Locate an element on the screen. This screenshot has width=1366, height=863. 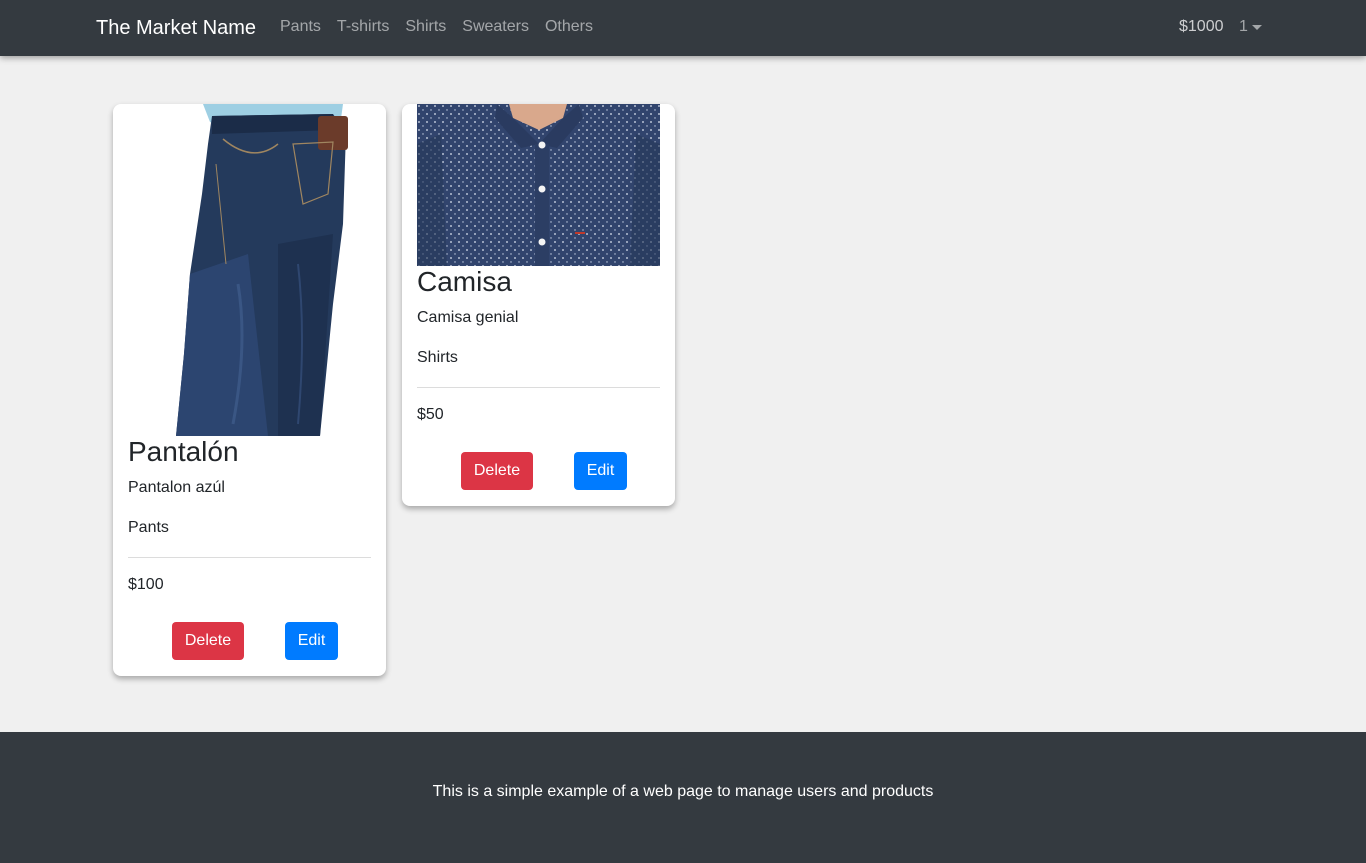
jeans-image is located at coordinates (249, 270).